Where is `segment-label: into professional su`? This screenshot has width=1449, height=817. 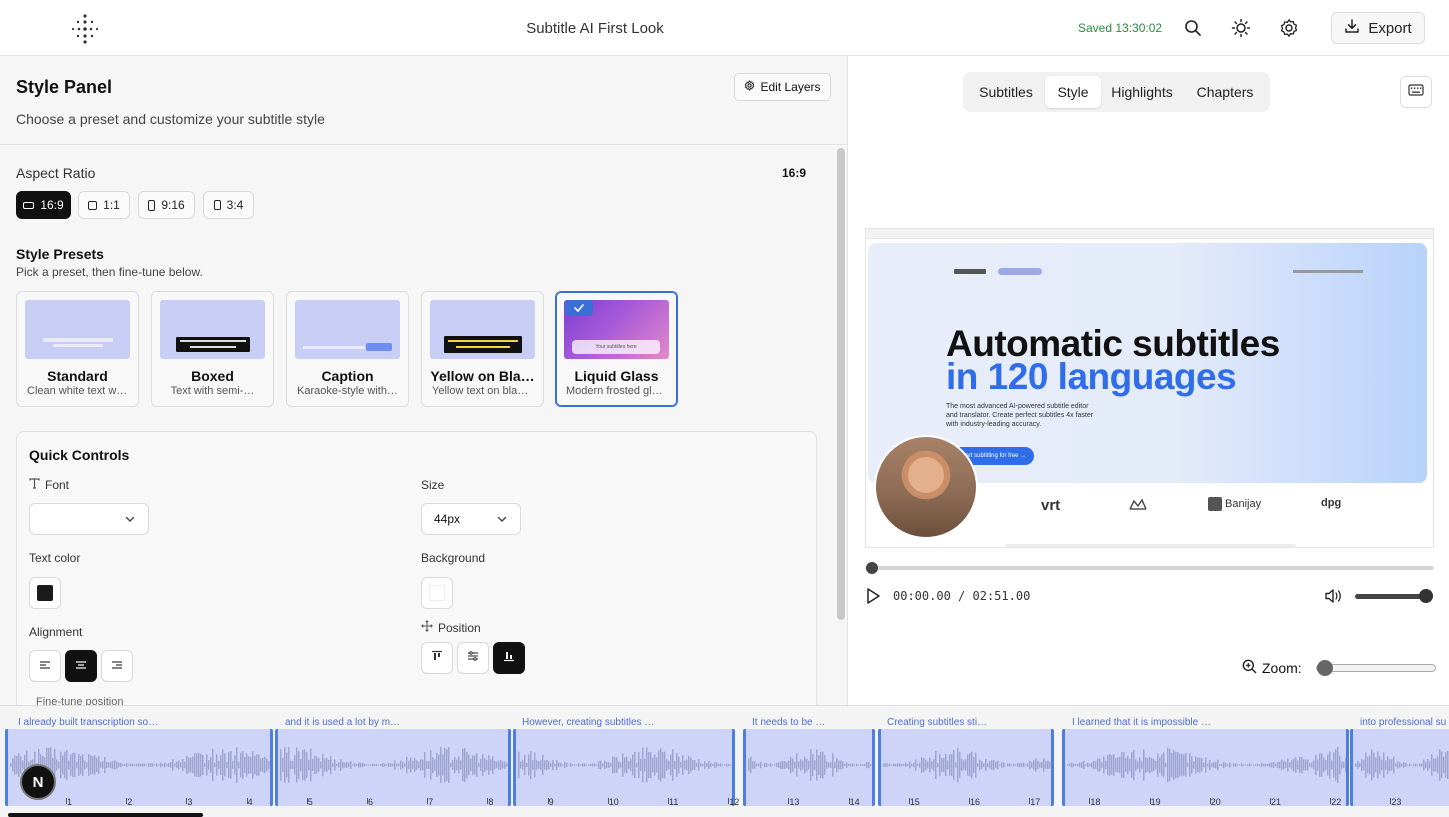 segment-label: into professional su is located at coordinates (1403, 722).